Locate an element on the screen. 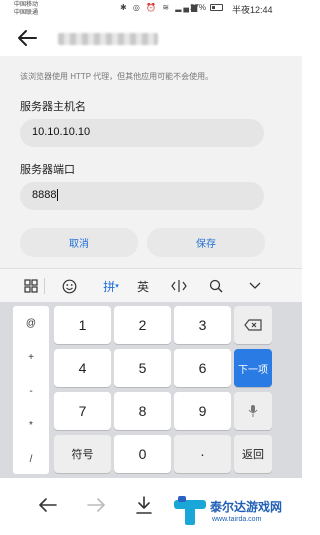  return-key: 返回 is located at coordinates (253, 454).